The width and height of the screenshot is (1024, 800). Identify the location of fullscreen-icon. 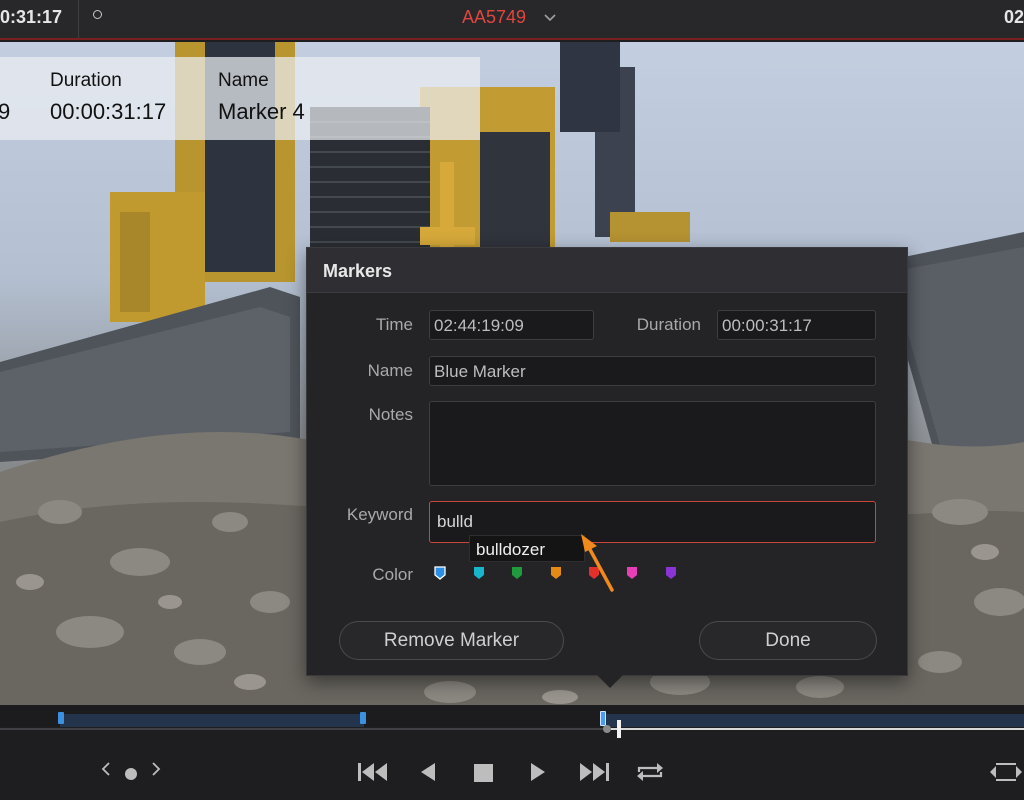
(1006, 774).